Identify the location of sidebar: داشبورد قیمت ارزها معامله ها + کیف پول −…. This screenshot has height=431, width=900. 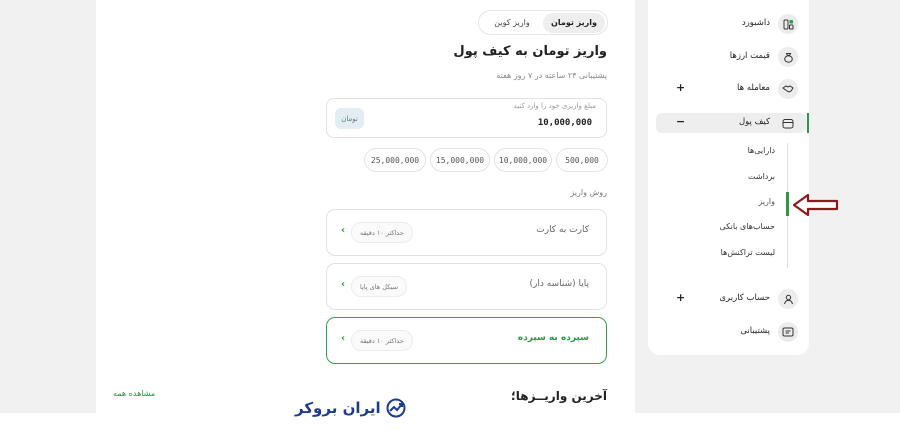
(728, 177).